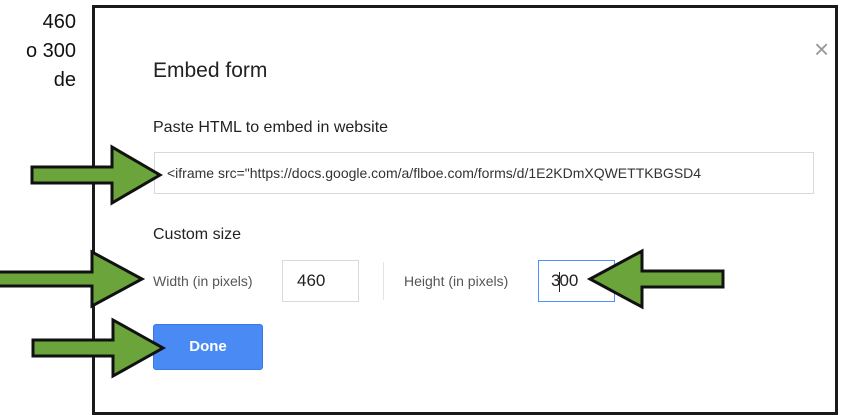 The image size is (850, 415). Describe the element at coordinates (456, 281) in the screenshot. I see `height-label: Height (in pixels)` at that location.